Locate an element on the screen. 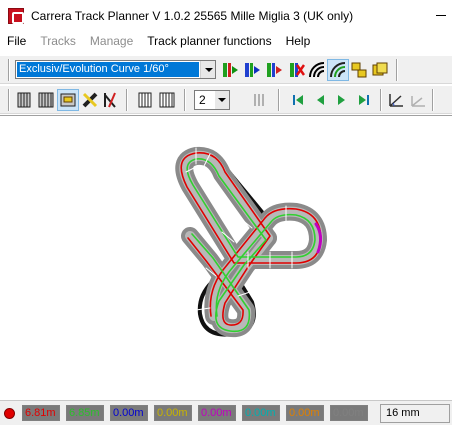 This screenshot has width=452, height=425. toolbar-bottom: 2 is located at coordinates (226, 99).